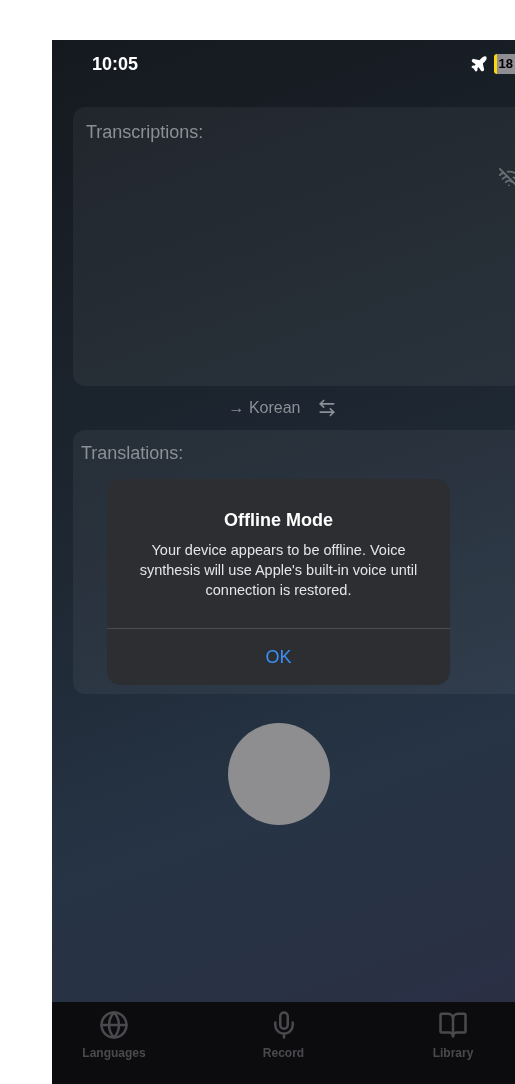  I want to click on book-icon, so click(453, 1025).